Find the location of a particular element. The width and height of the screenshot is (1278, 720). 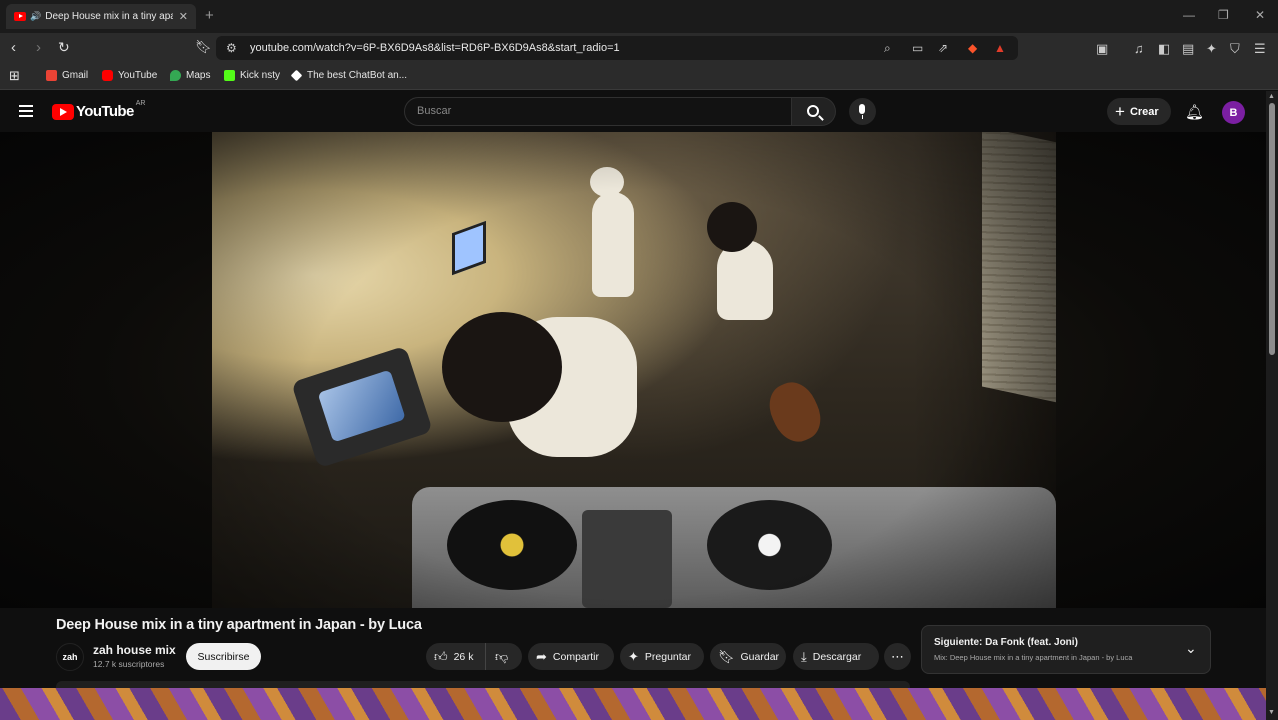

youtube-header: YouTube AR + Crear 🔔︎ B is located at coordinates (633, 111).